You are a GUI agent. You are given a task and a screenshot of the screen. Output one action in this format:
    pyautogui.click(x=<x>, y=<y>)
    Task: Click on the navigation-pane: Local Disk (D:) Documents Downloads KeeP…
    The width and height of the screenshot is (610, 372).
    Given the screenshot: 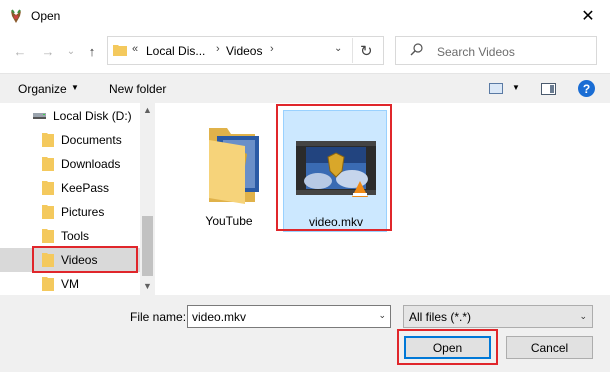 What is the action you would take?
    pyautogui.click(x=77, y=199)
    